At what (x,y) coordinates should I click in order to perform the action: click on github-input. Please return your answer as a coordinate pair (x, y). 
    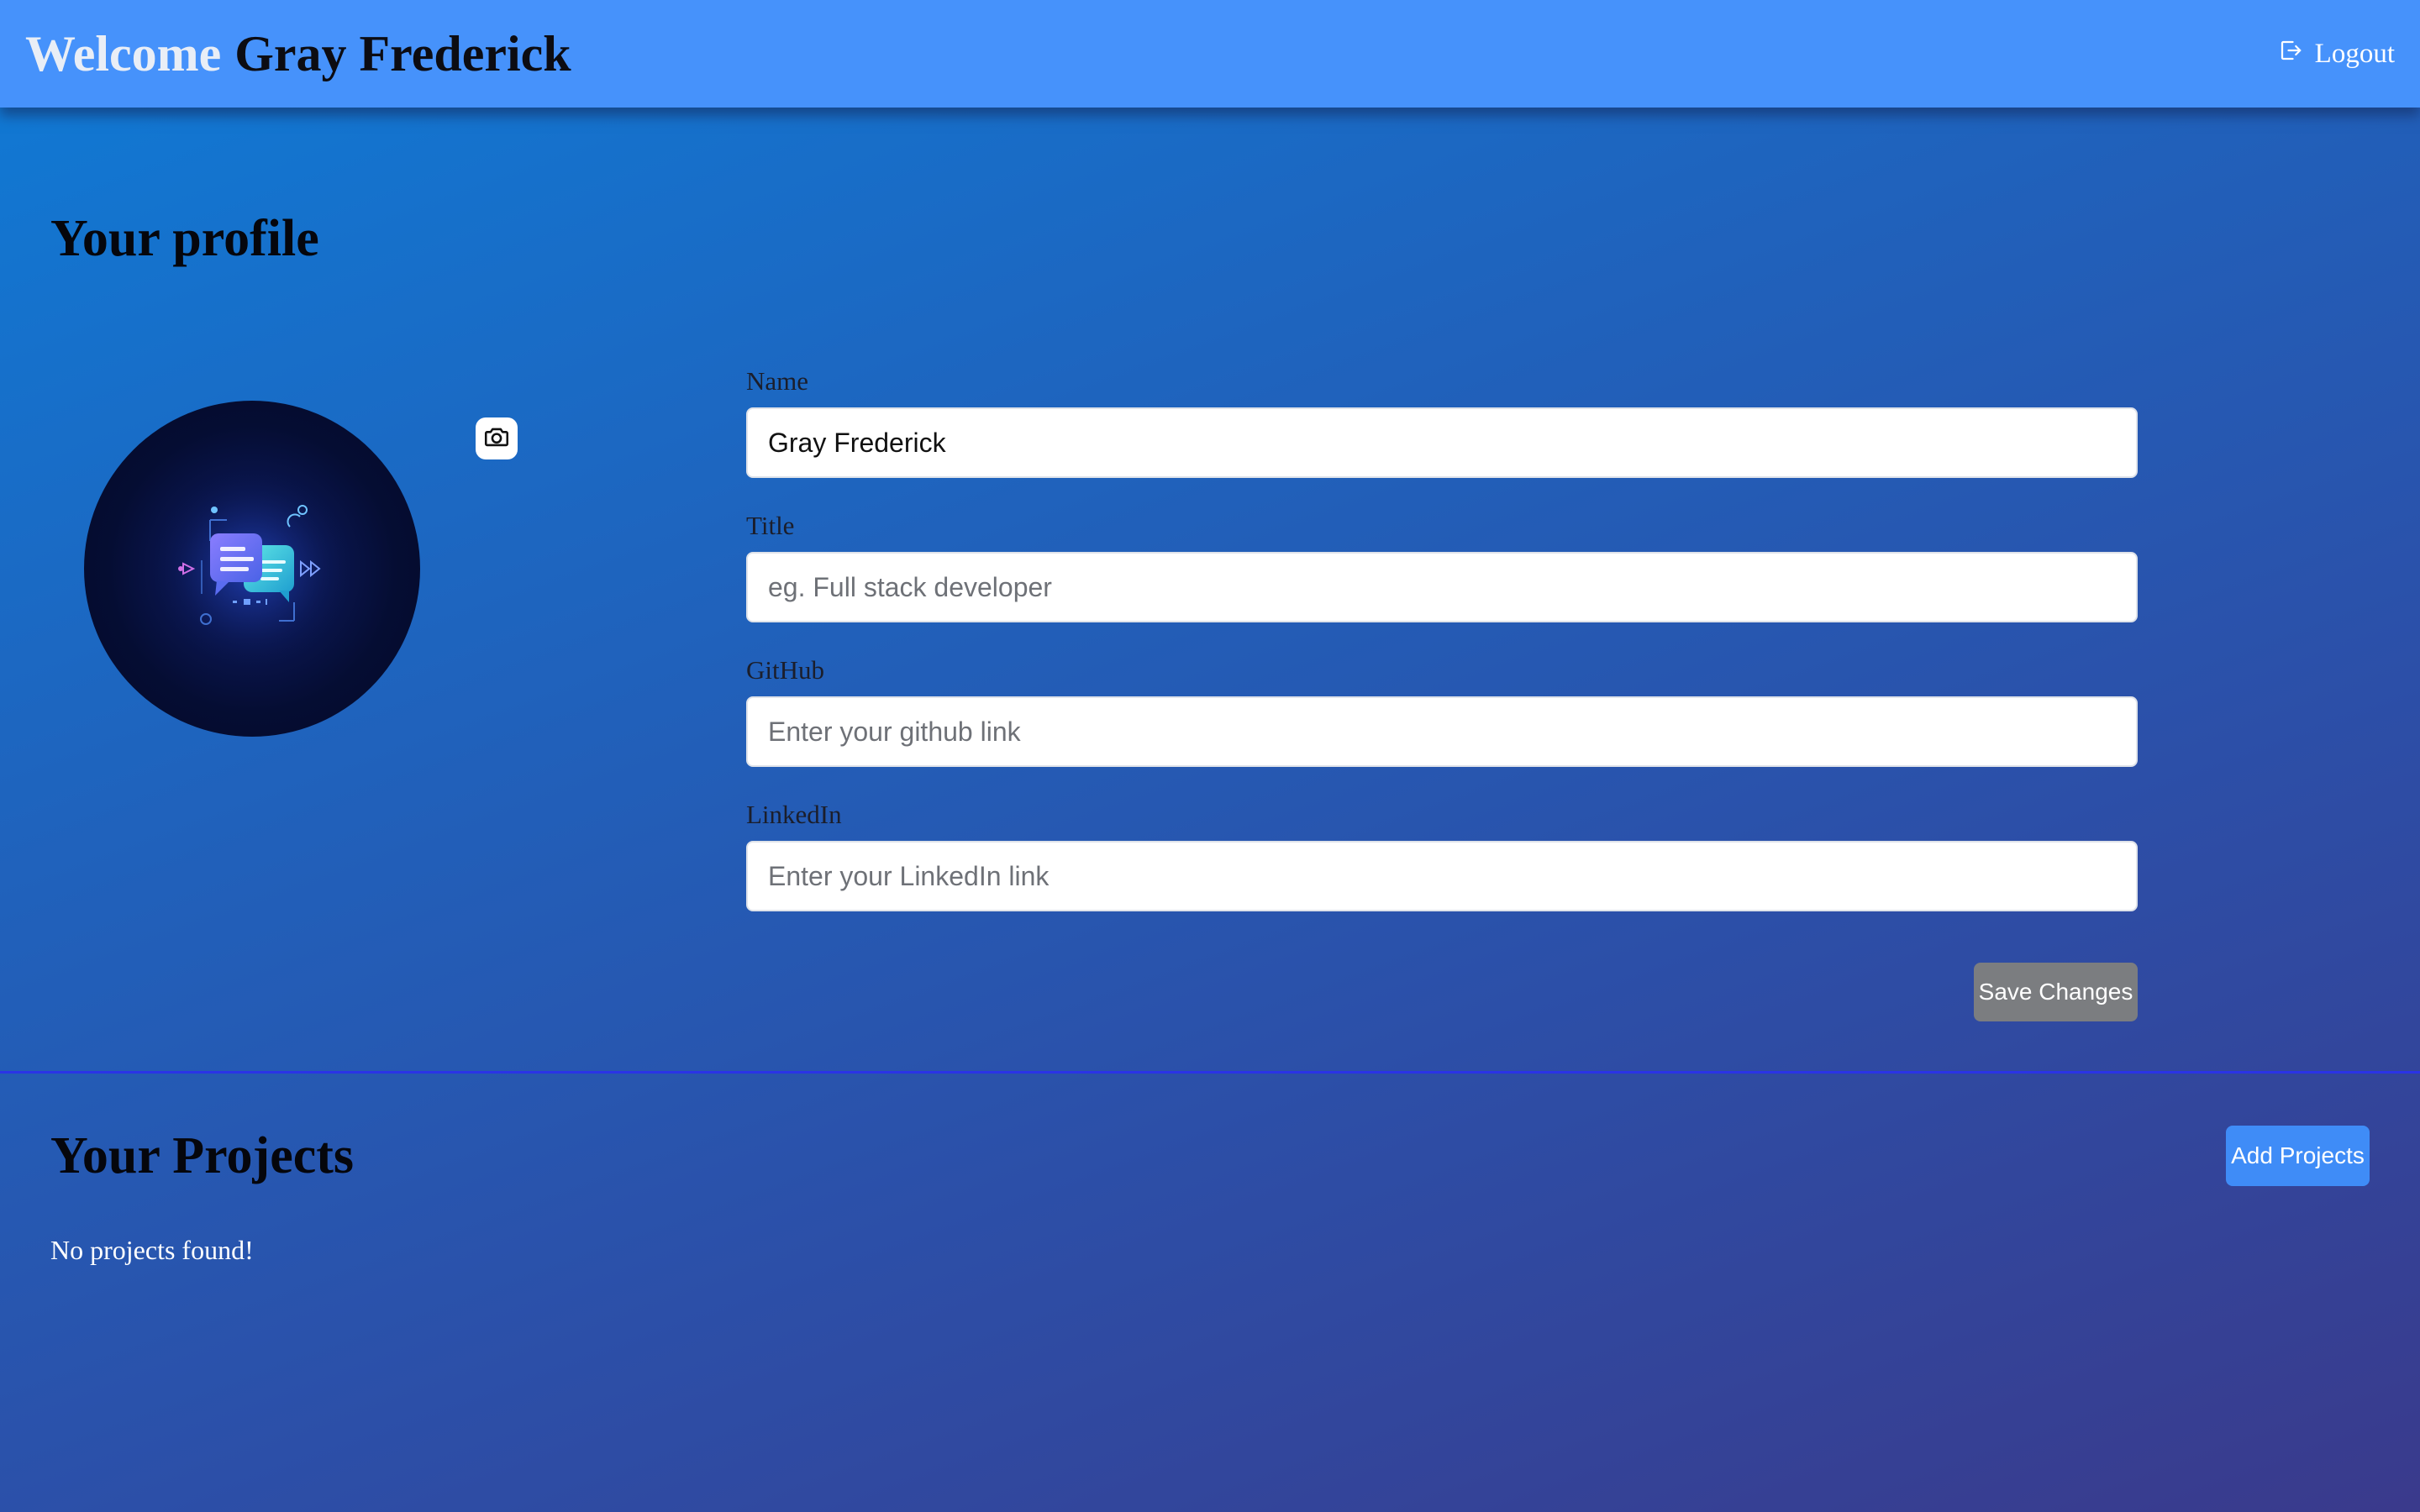
    Looking at the image, I should click on (1442, 731).